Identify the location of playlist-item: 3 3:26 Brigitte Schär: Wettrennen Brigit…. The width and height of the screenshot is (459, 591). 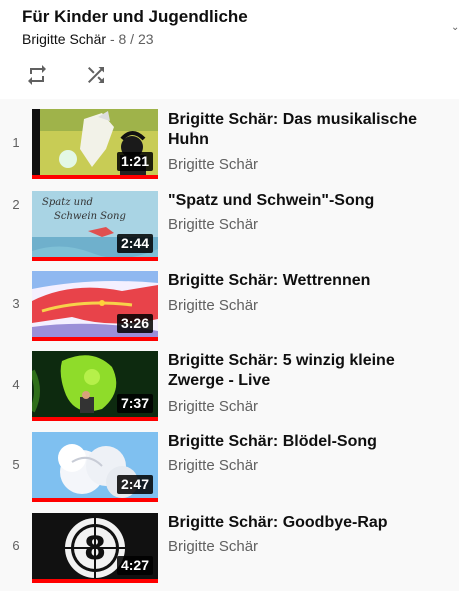
(229, 300).